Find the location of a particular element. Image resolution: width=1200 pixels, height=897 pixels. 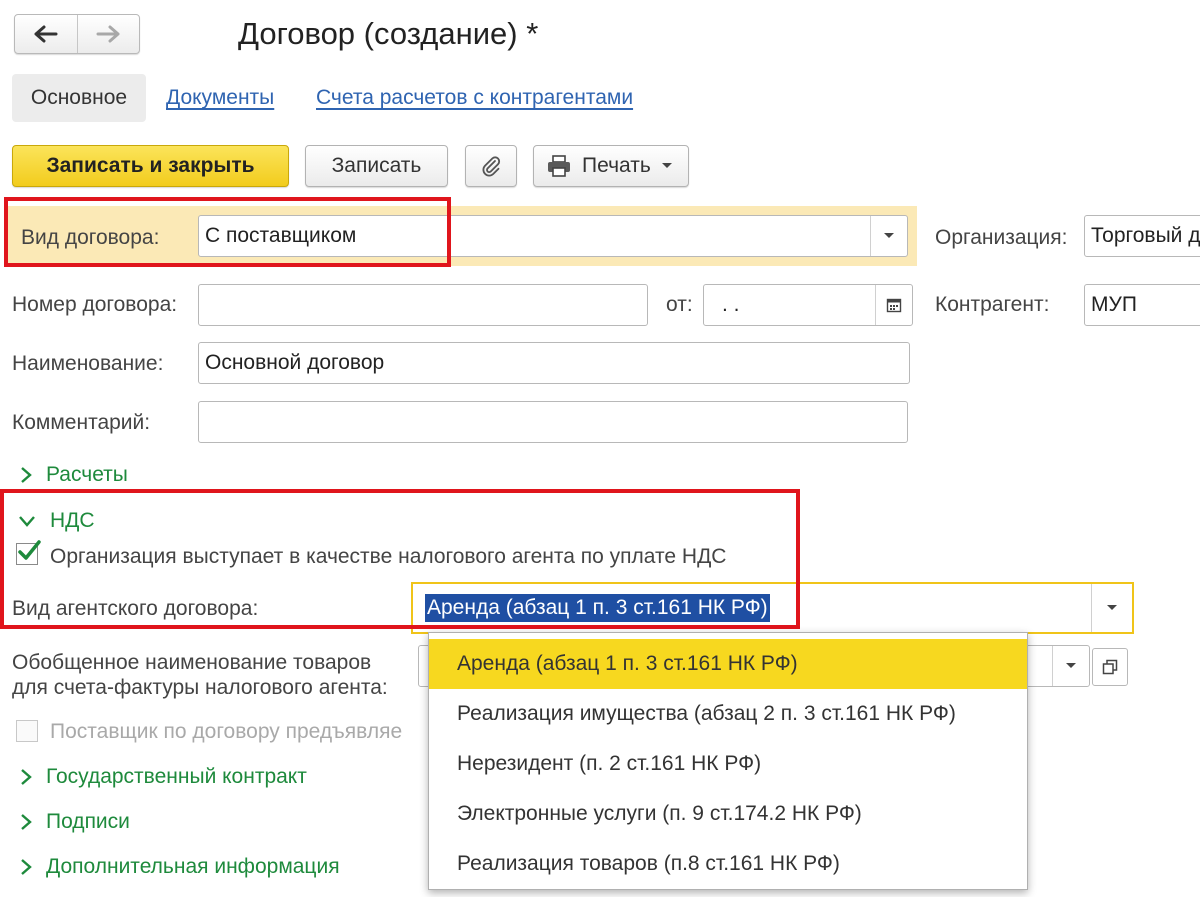

attach-button is located at coordinates (491, 166).